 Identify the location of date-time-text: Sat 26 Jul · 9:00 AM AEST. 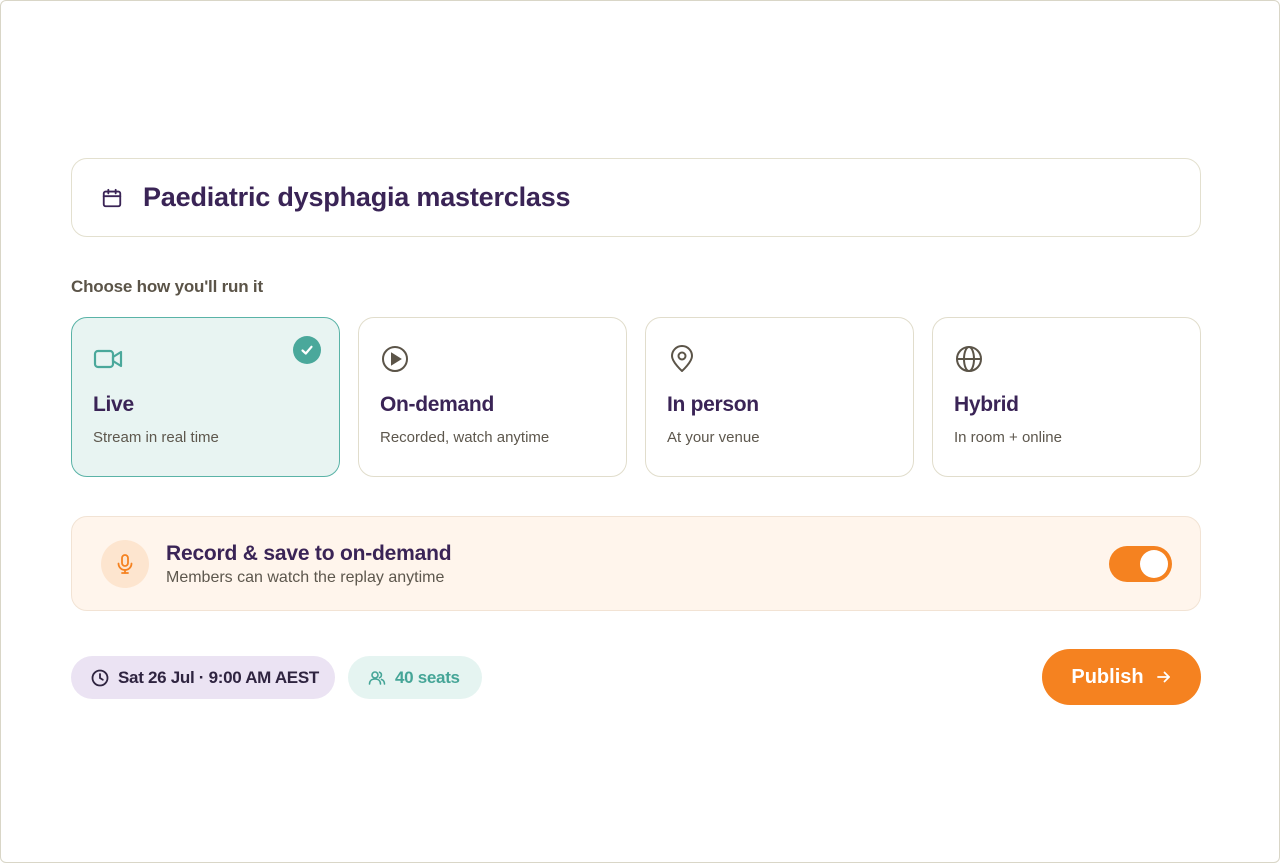
(218, 677).